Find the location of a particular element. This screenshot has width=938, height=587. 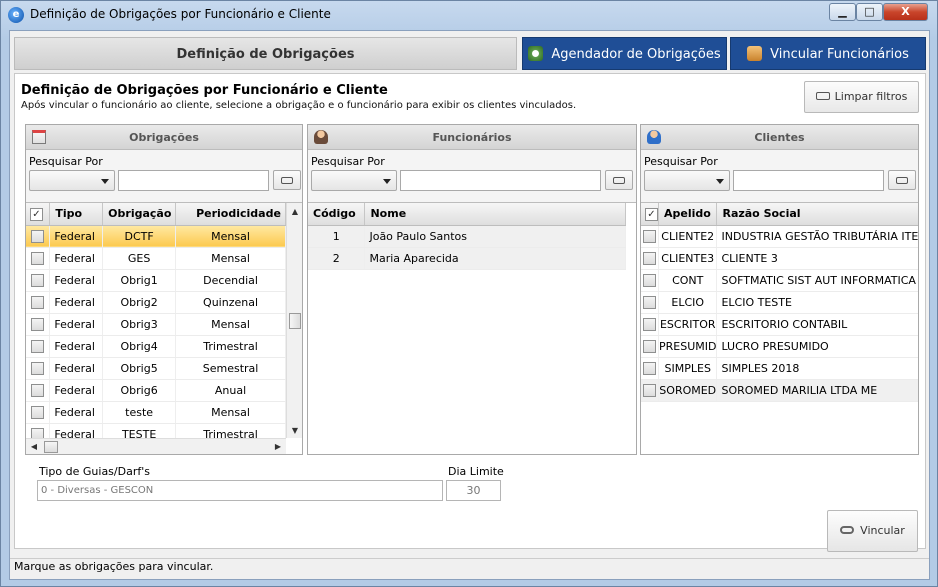

table-row: Federal Obrig3 Mensal is located at coordinates (156, 324).